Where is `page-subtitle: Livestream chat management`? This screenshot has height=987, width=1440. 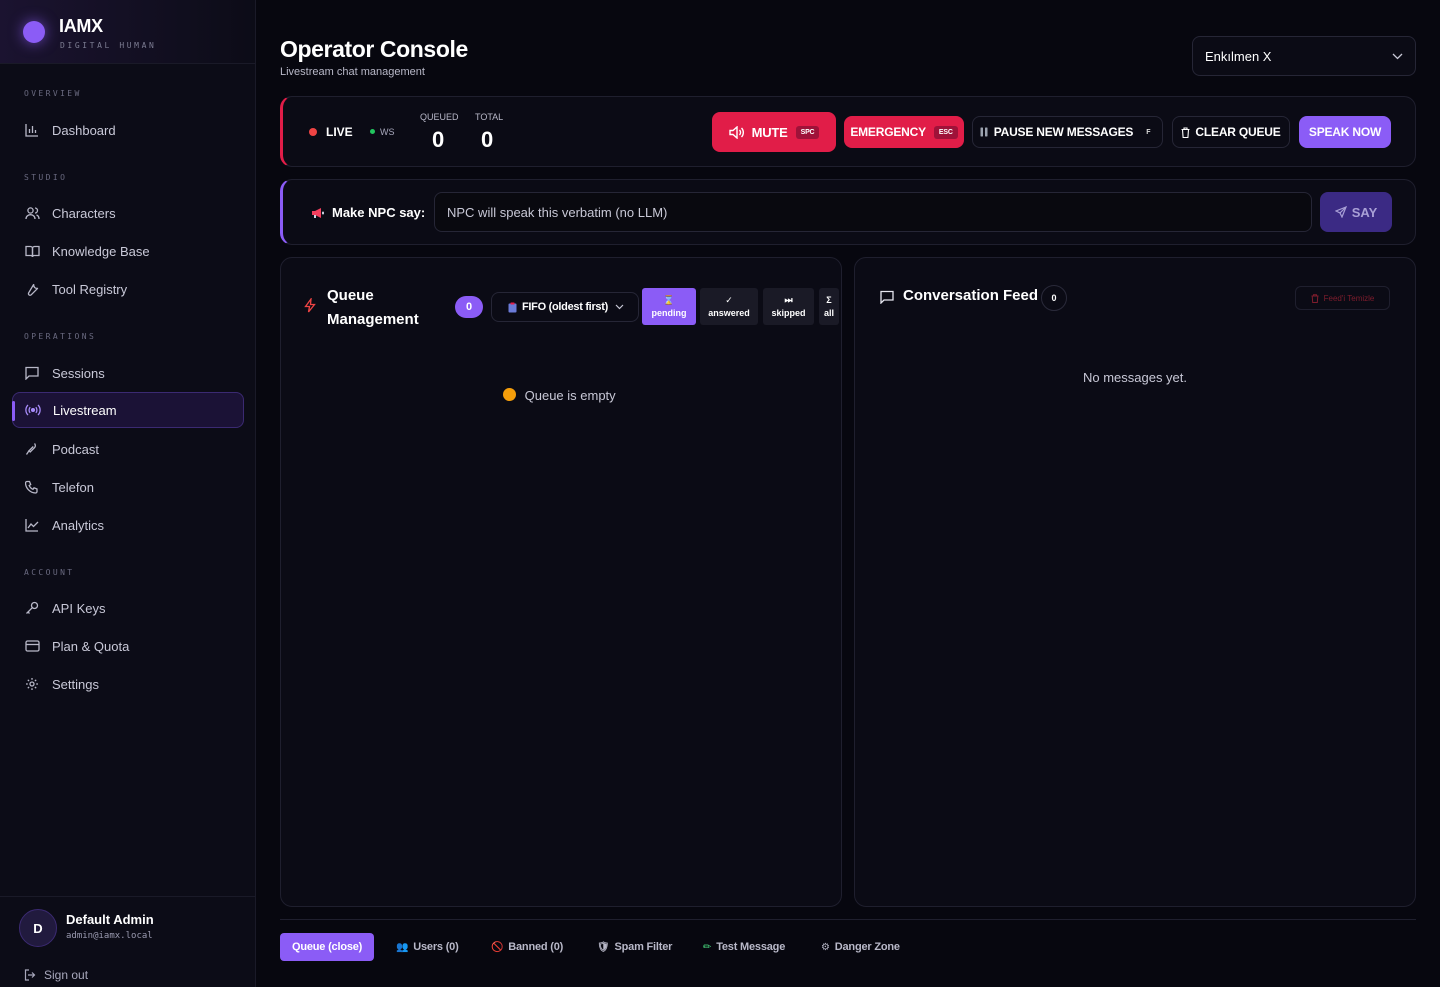 page-subtitle: Livestream chat management is located at coordinates (352, 72).